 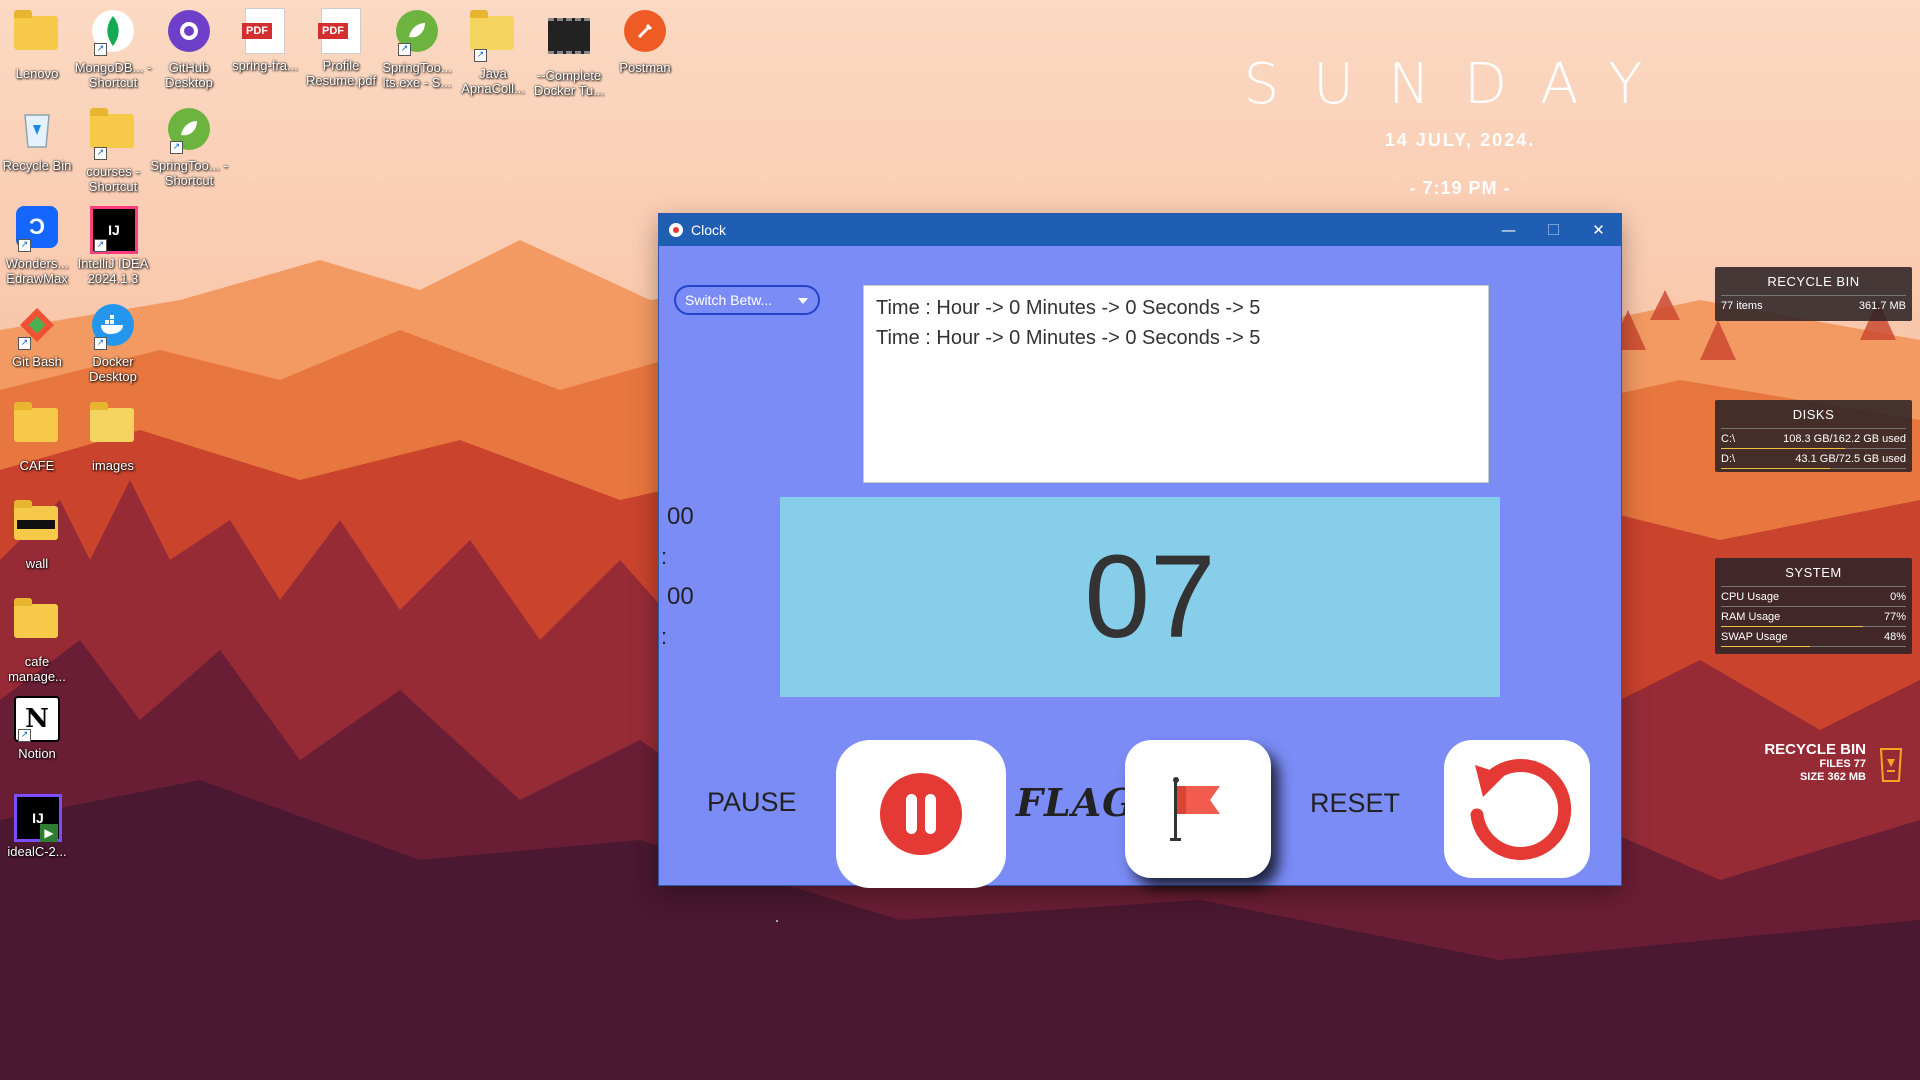 I want to click on cpu-usage-value: 0%, so click(x=1898, y=597).